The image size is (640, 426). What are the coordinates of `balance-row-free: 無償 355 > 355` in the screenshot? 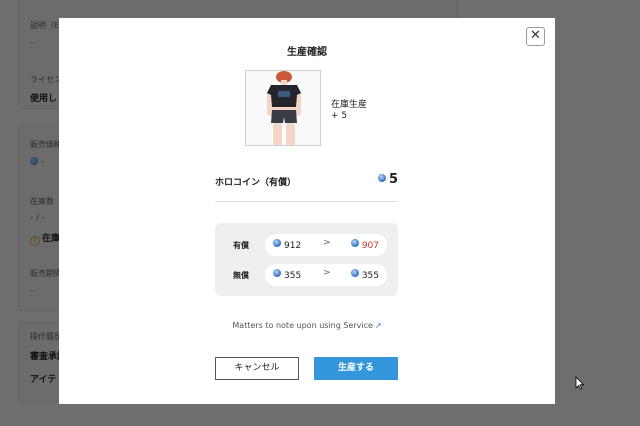 It's located at (306, 275).